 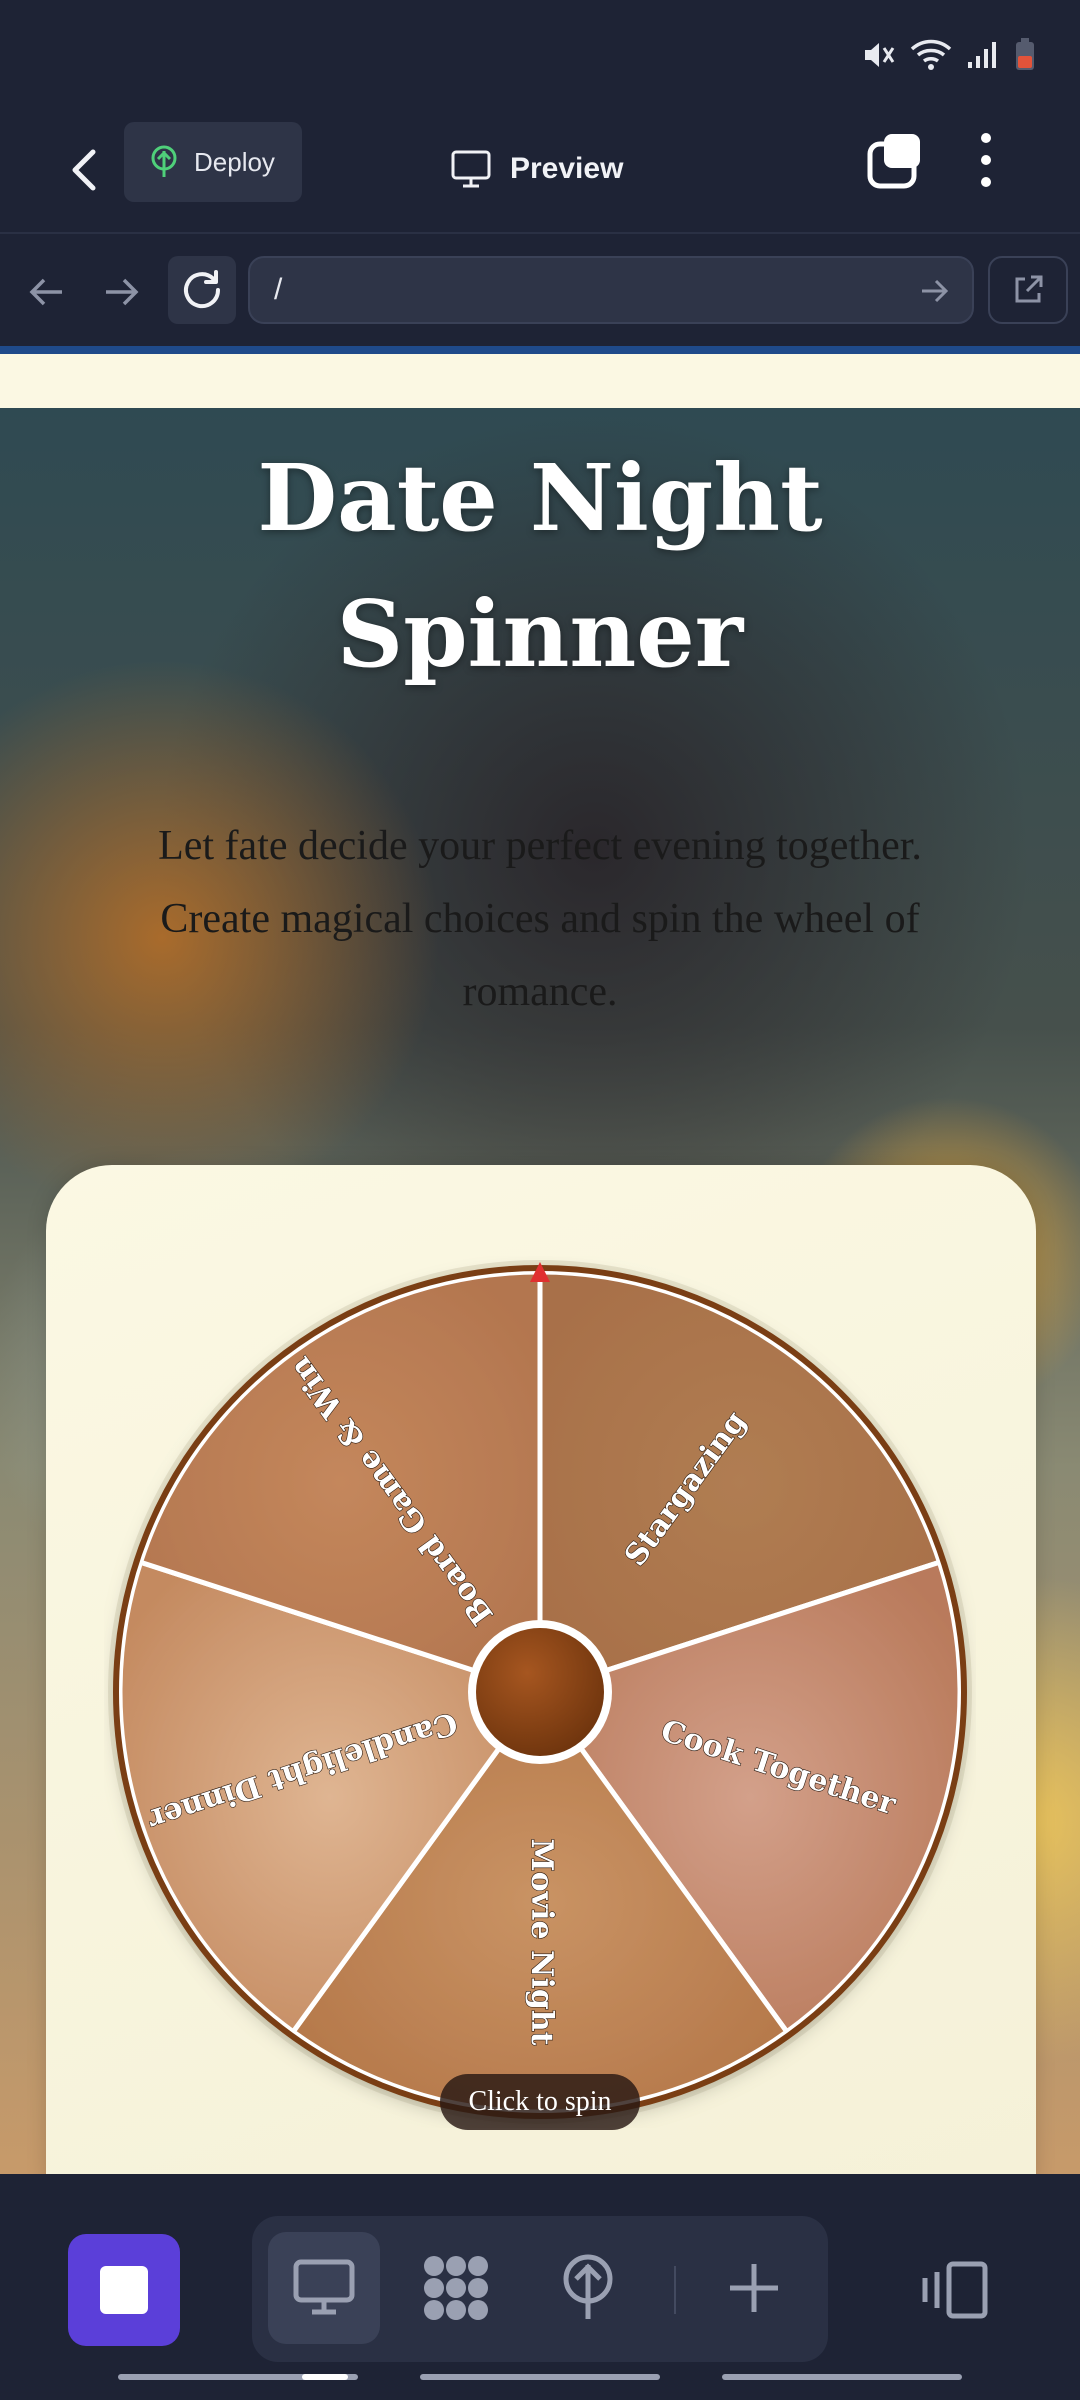 I want to click on go-arrow-icon, so click(x=935, y=291).